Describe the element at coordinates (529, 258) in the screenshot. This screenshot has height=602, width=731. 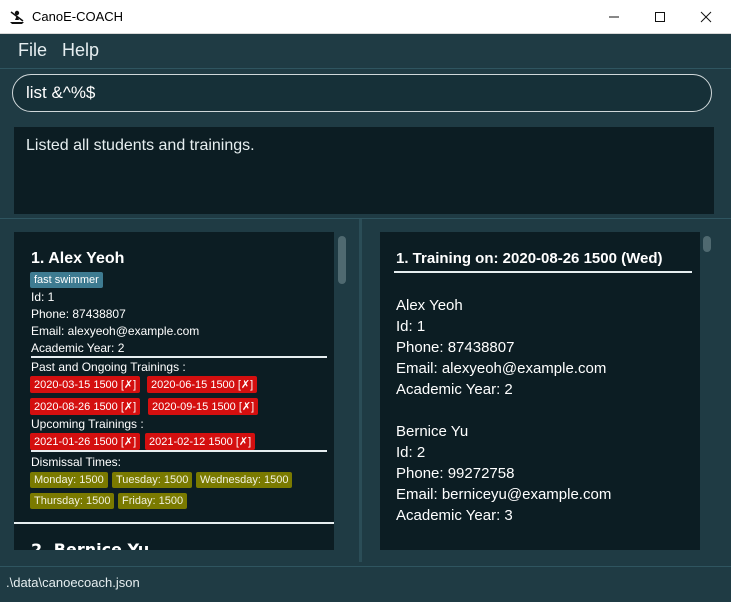
I see `training-header: 1. Training on: 2020-08-26 1500 (Wed)` at that location.